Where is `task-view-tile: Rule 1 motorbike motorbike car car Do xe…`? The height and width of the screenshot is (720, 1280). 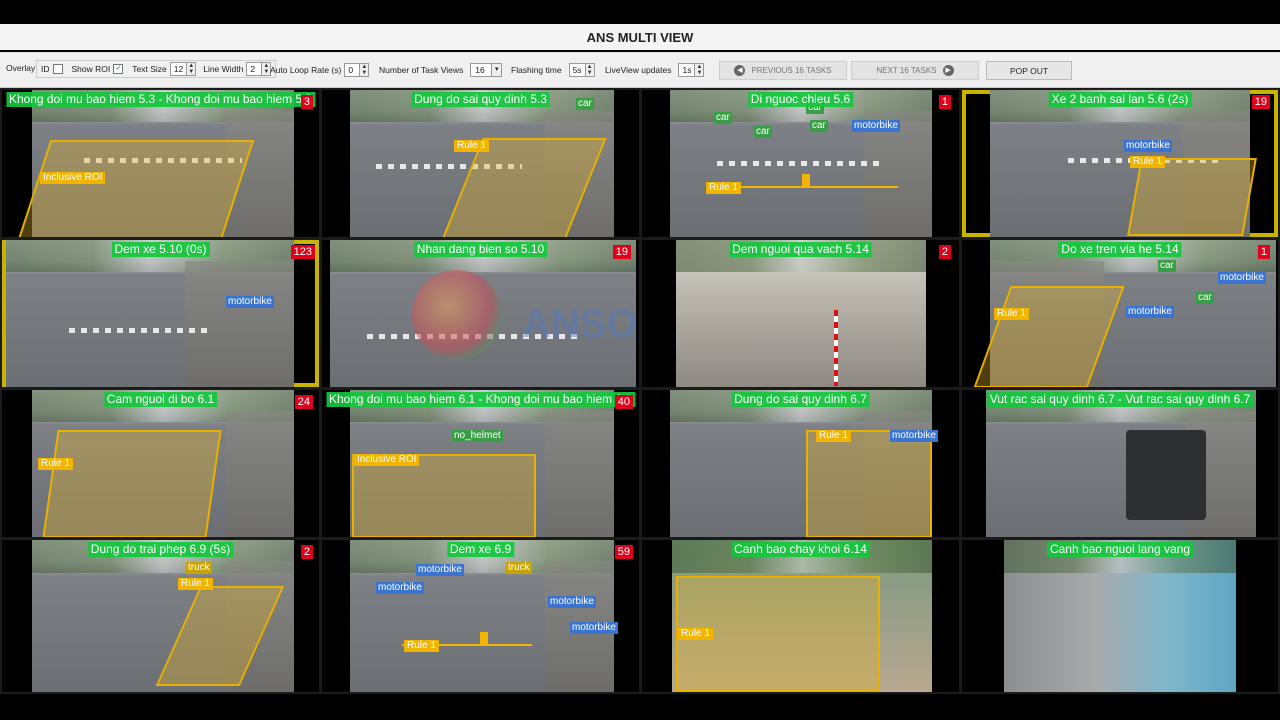
task-view-tile: Rule 1 motorbike motorbike car car Do xe… is located at coordinates (1120, 313).